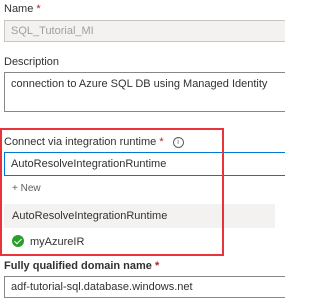 Image resolution: width=320 pixels, height=300 pixels. I want to click on description-label: Description, so click(32, 62).